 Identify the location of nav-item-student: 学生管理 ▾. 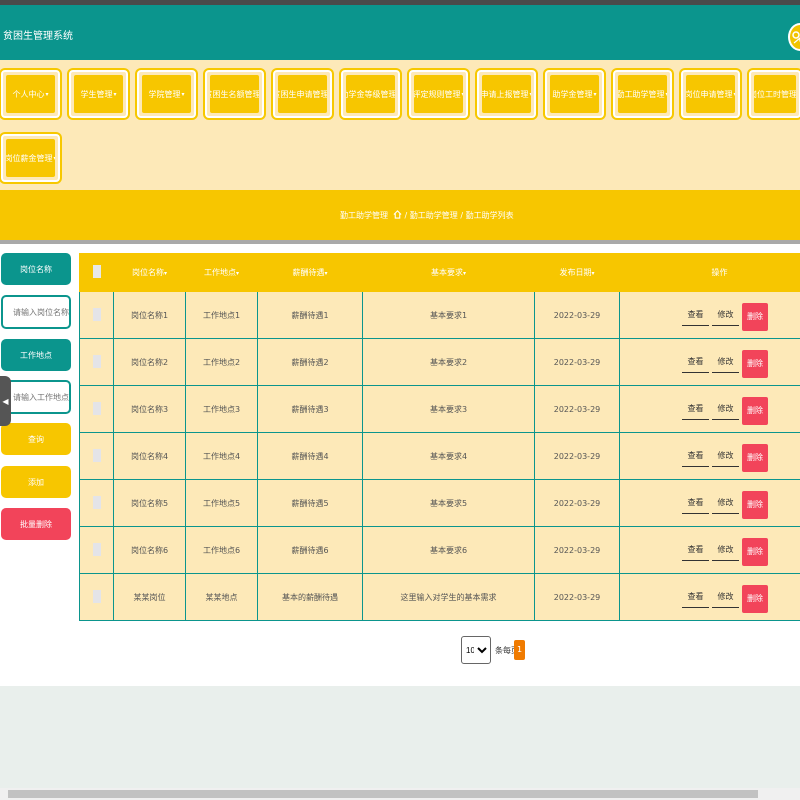
(98, 94).